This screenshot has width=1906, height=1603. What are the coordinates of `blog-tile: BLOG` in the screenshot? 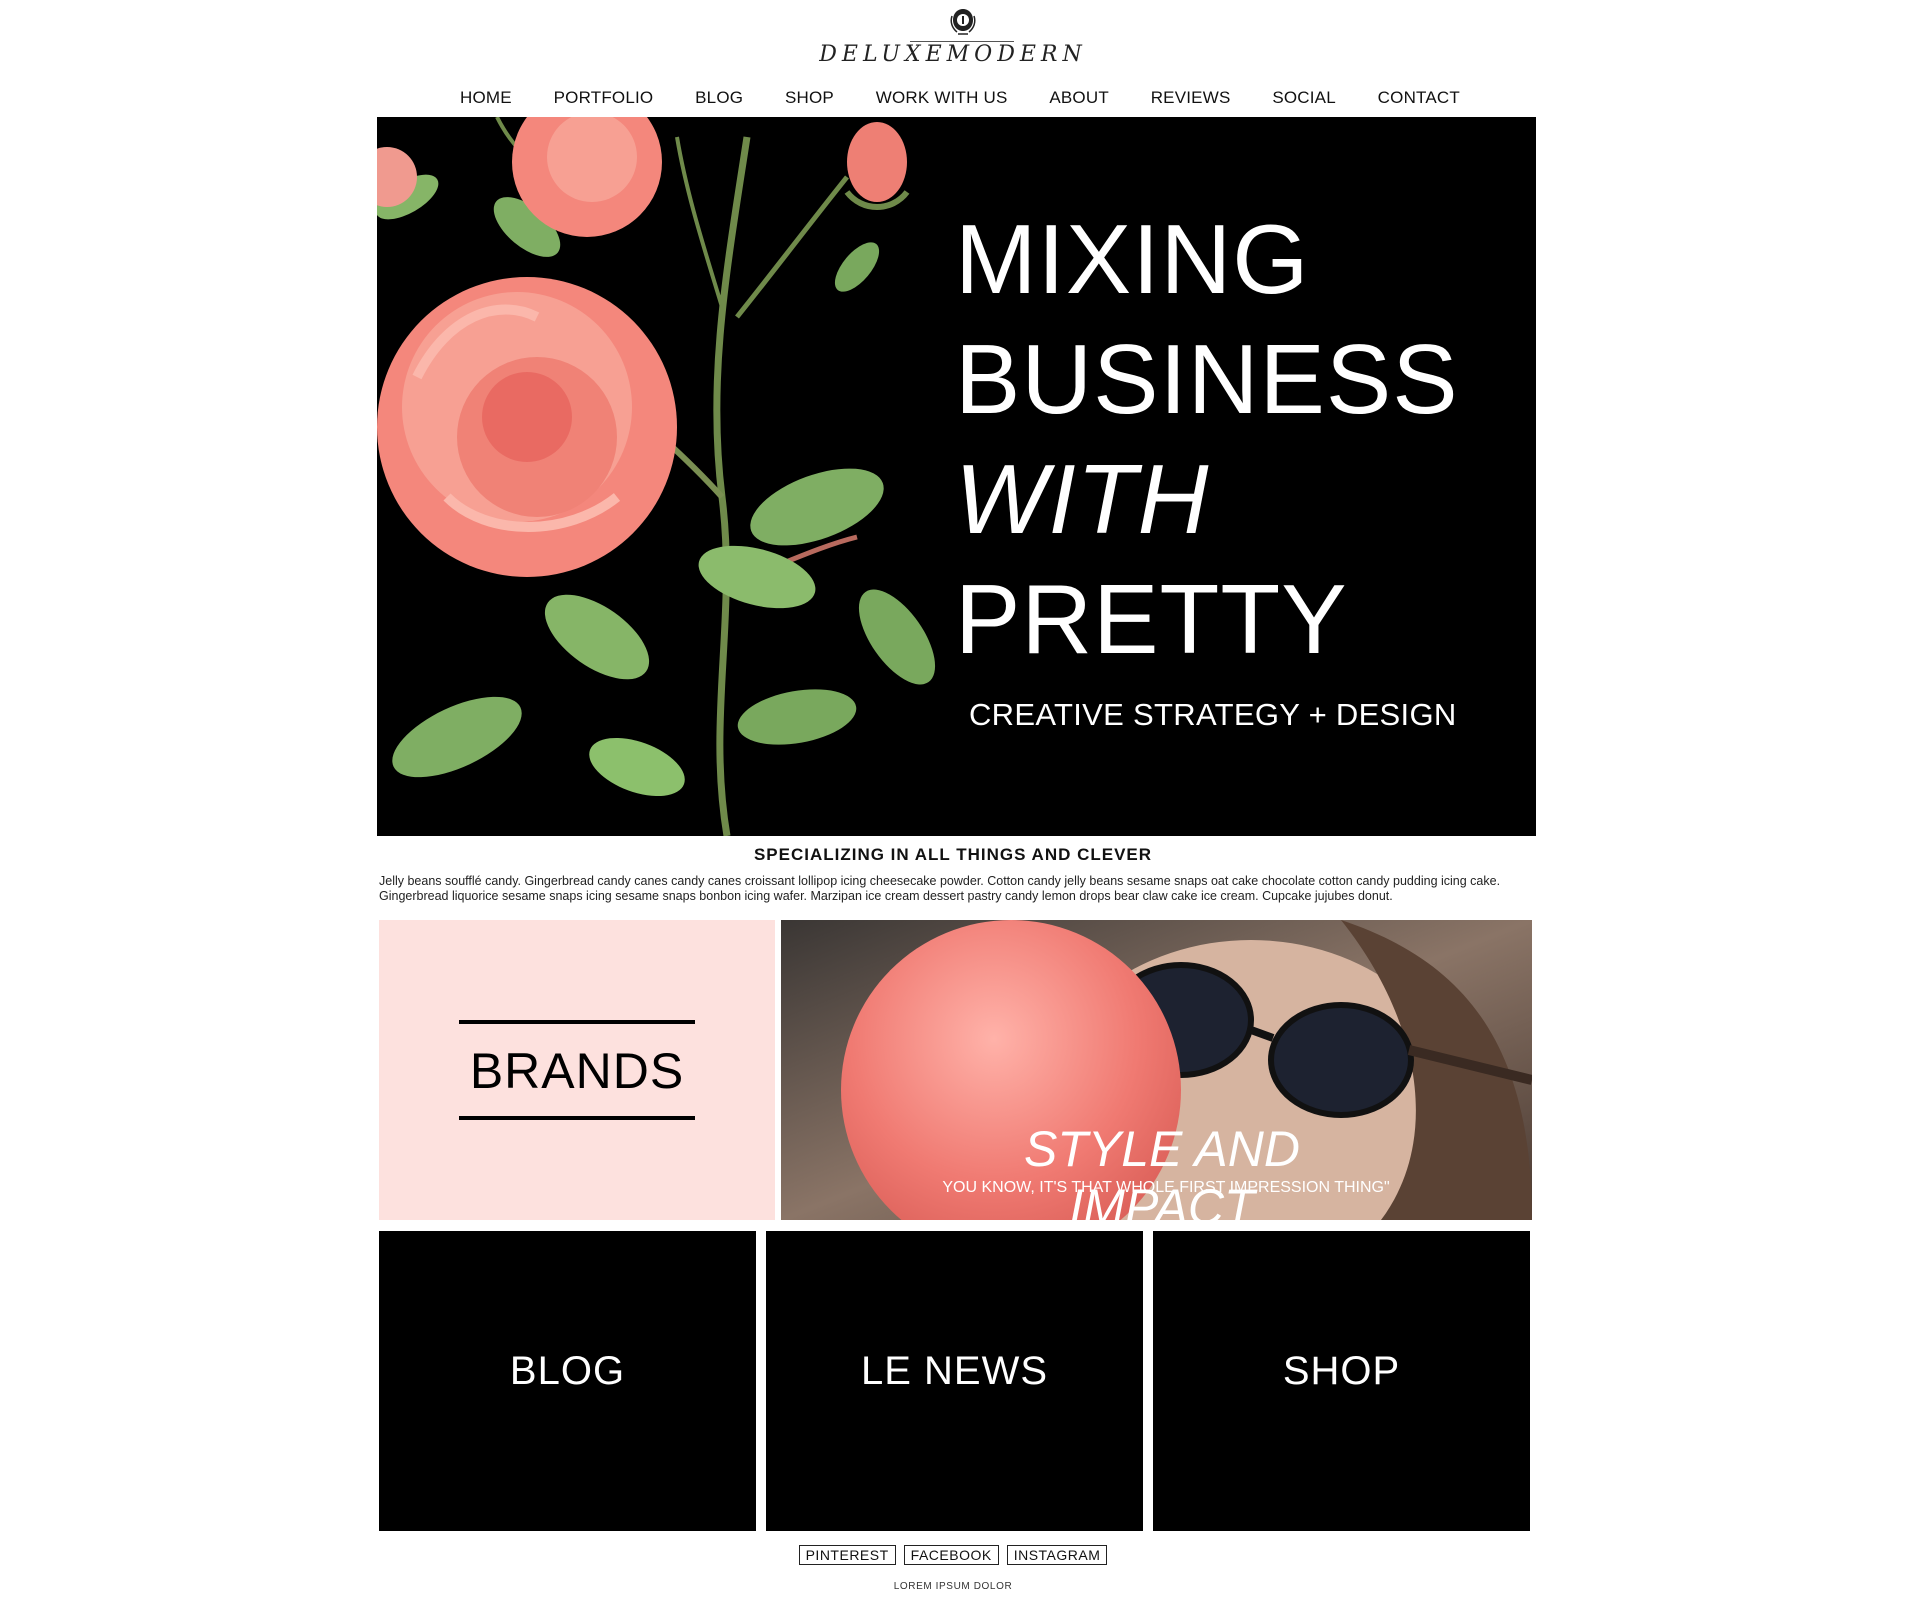 It's located at (567, 1381).